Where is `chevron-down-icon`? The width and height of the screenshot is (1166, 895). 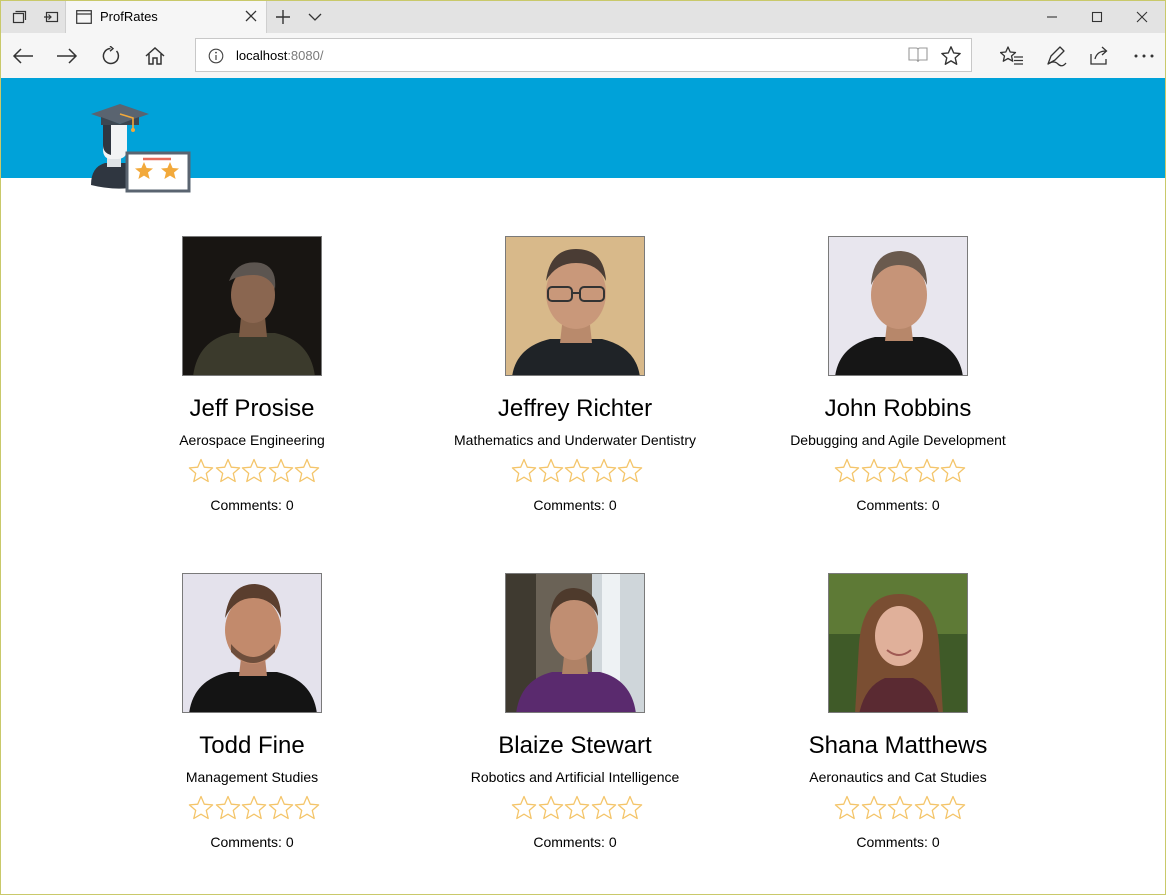 chevron-down-icon is located at coordinates (315, 19).